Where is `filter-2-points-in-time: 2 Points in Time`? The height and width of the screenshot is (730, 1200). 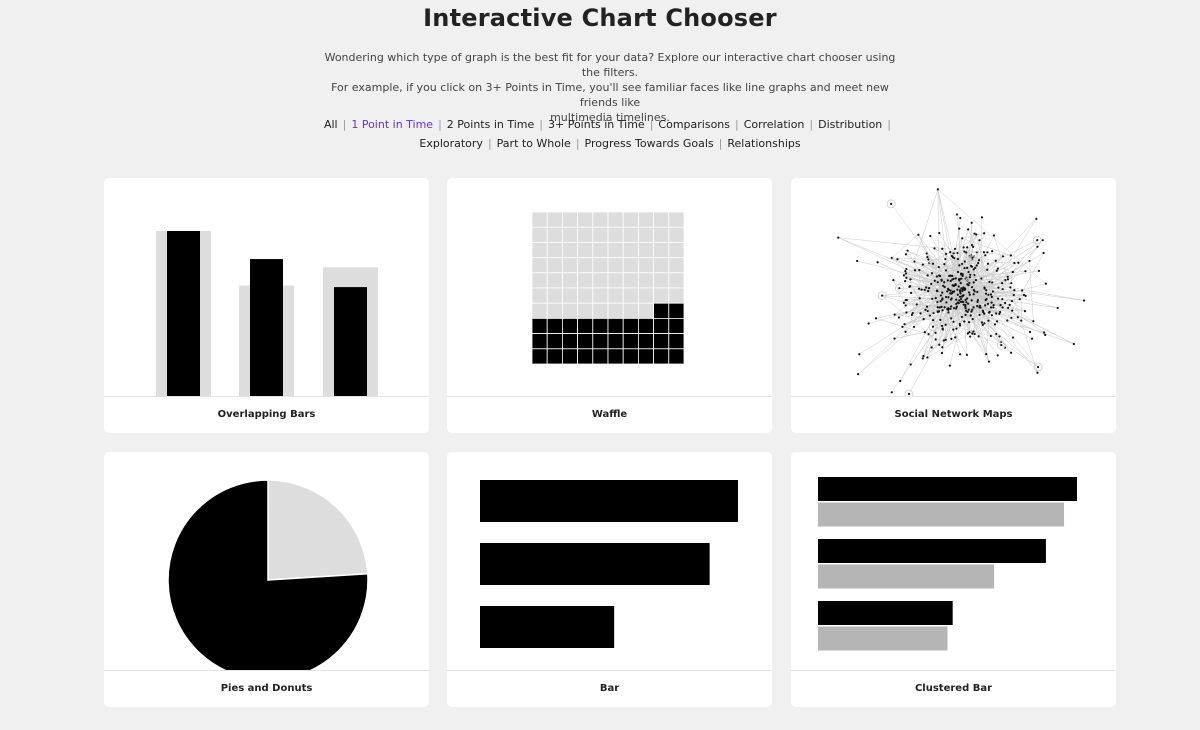
filter-2-points-in-time: 2 Points in Time is located at coordinates (490, 124).